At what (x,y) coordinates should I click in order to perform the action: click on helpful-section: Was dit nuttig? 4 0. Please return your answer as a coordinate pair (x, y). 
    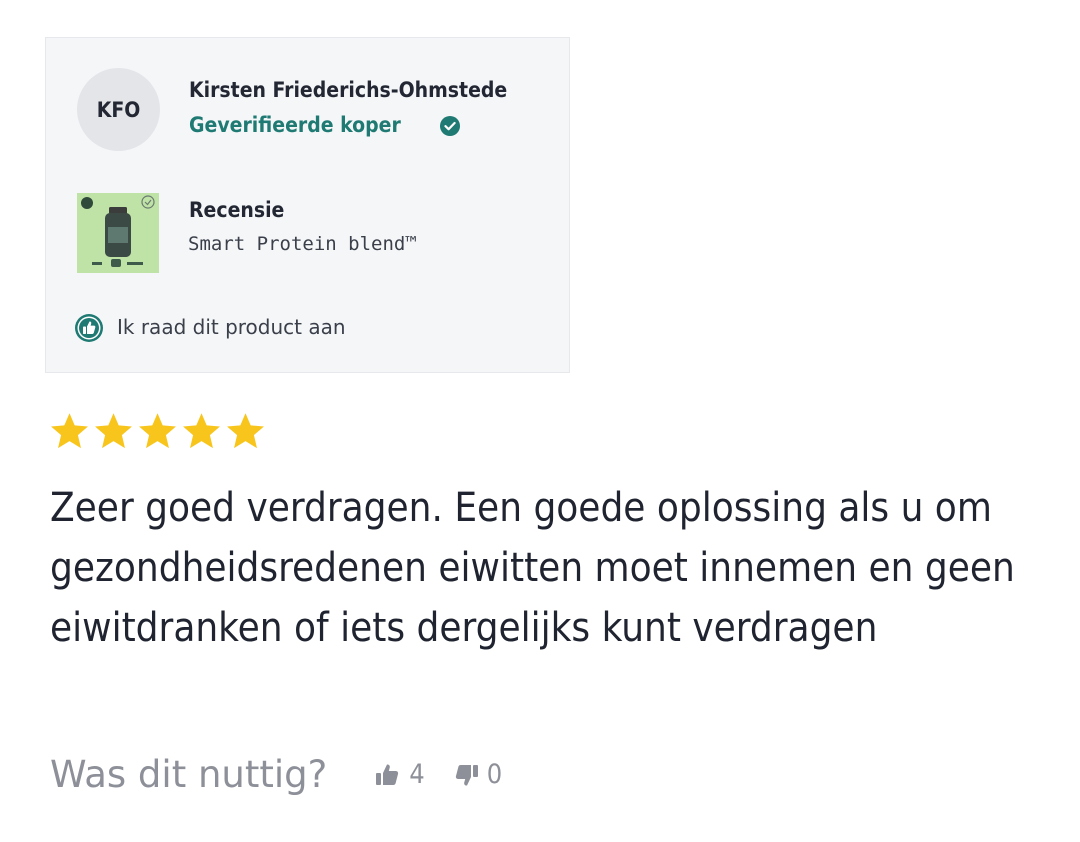
    Looking at the image, I should click on (276, 774).